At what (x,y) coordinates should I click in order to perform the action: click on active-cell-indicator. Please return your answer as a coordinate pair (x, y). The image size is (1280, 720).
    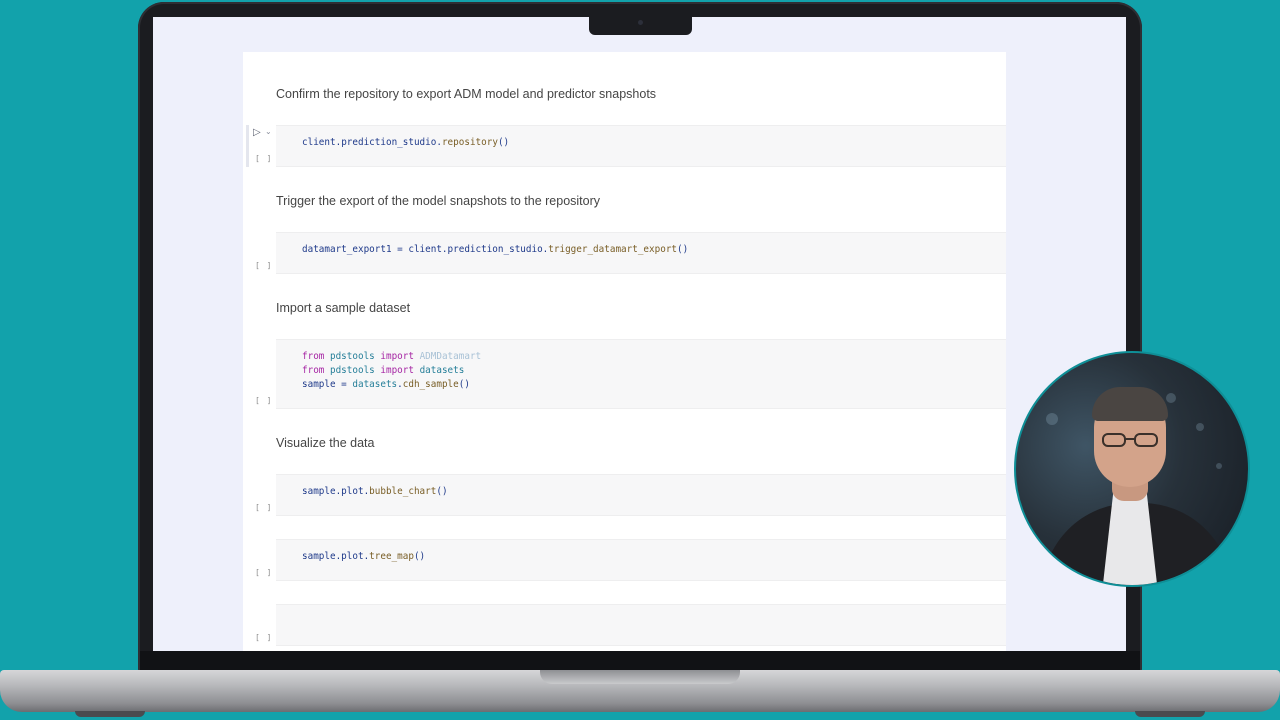
    Looking at the image, I should click on (247, 146).